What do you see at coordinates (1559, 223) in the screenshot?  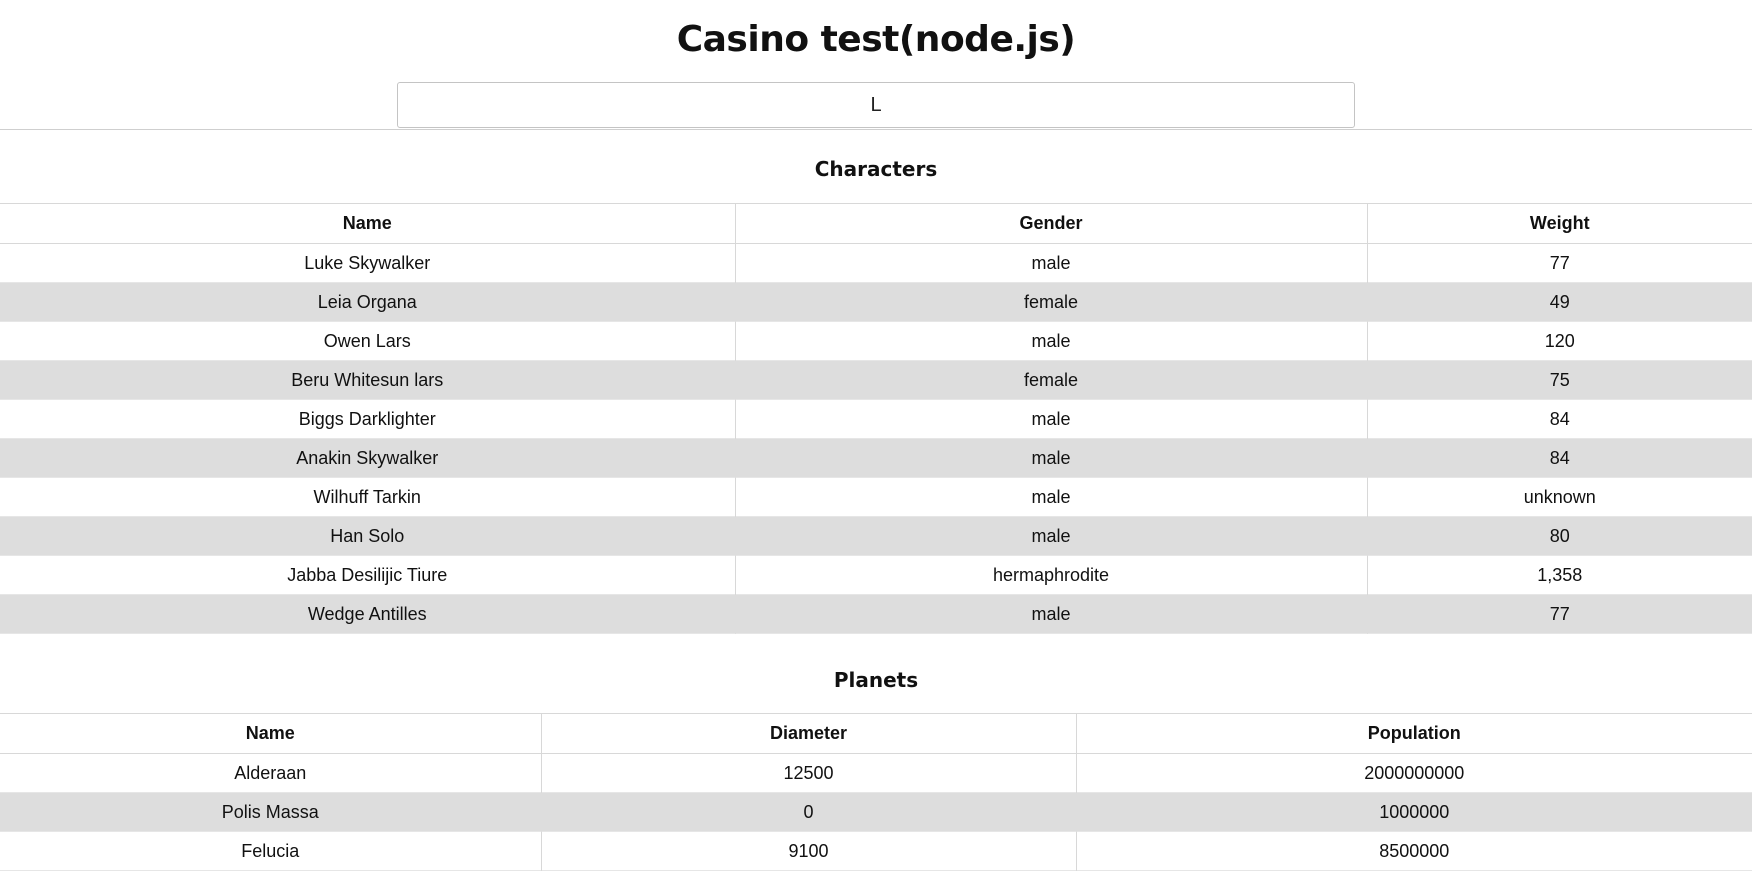 I see `column-header-weight: Weight` at bounding box center [1559, 223].